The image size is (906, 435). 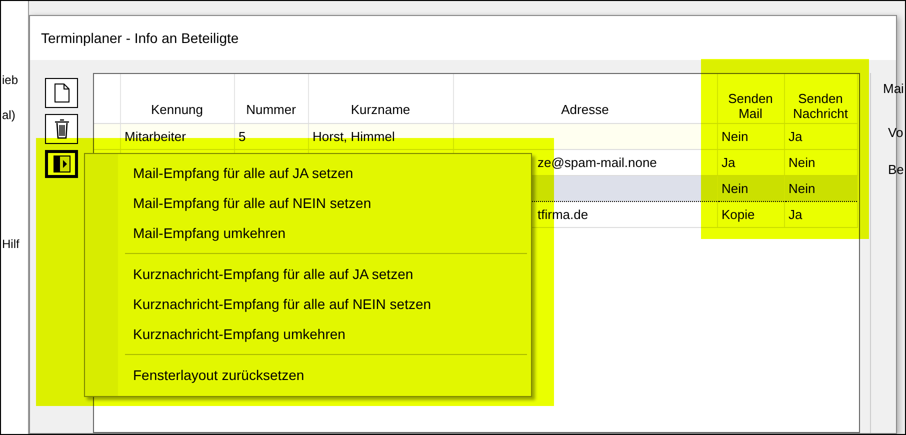 I want to click on panel-label: Vo, so click(x=896, y=132).